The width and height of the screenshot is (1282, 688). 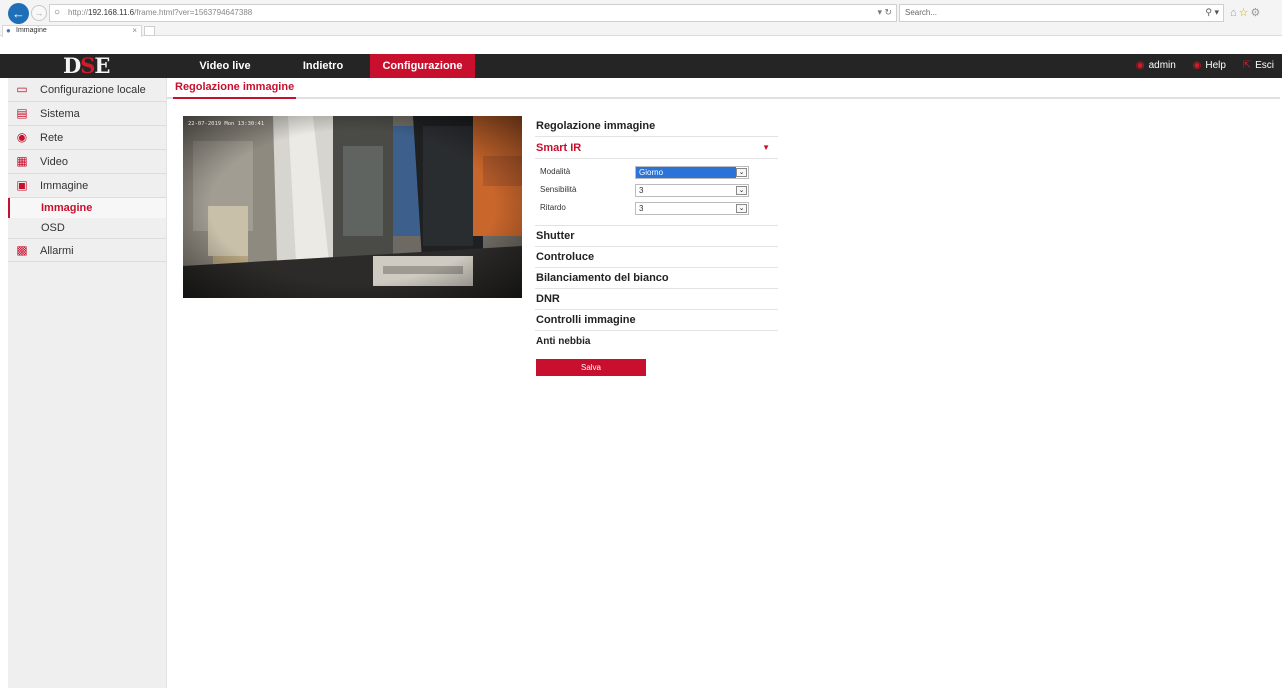 I want to click on dse-logo: DSE, so click(x=86, y=65).